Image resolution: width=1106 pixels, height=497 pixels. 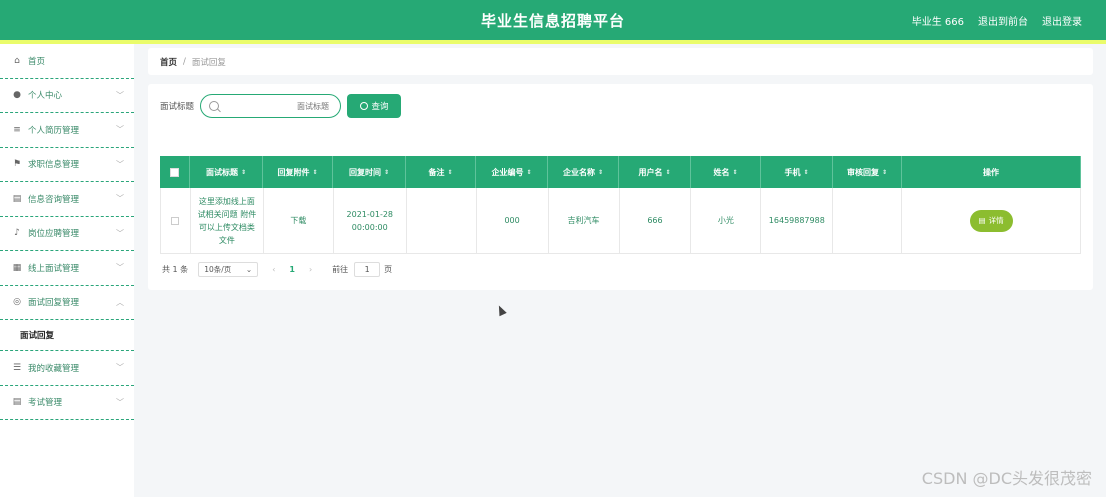 What do you see at coordinates (797, 220) in the screenshot?
I see `cell-phone: 16459887988` at bounding box center [797, 220].